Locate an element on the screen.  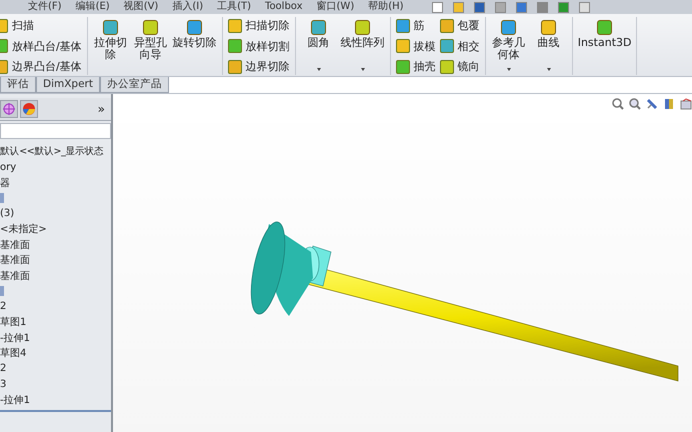
tree-item: 3 is located at coordinates (3, 384).